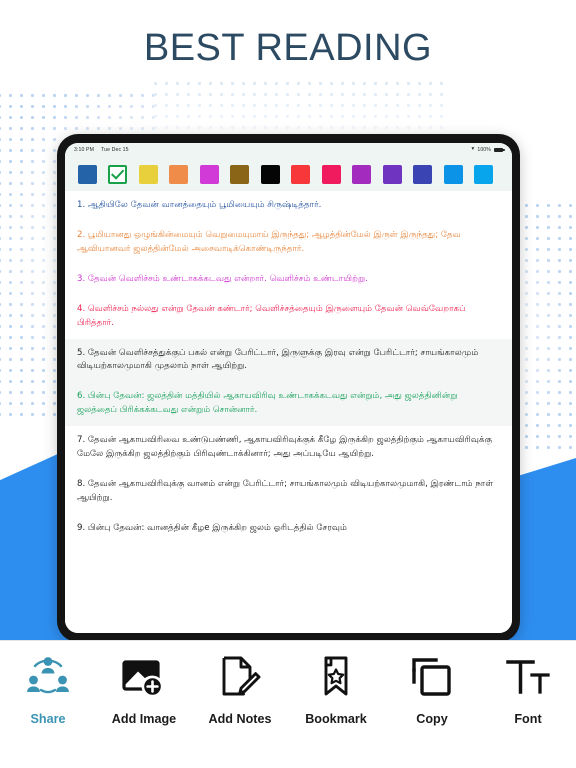  I want to click on color-swatch-selected-check, so click(118, 174).